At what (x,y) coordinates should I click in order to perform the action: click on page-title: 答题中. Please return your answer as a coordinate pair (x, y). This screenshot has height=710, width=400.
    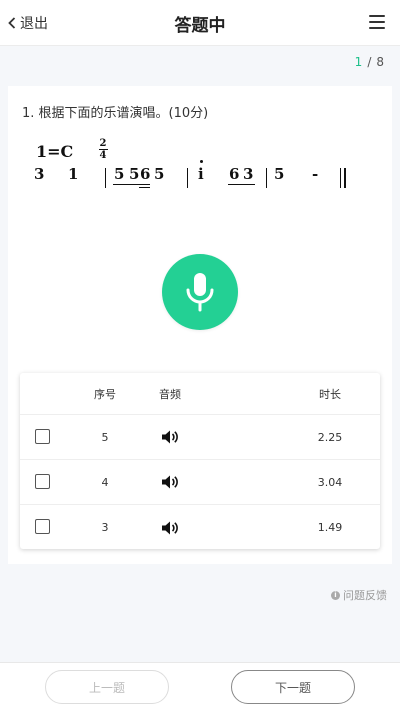
    Looking at the image, I should click on (200, 26).